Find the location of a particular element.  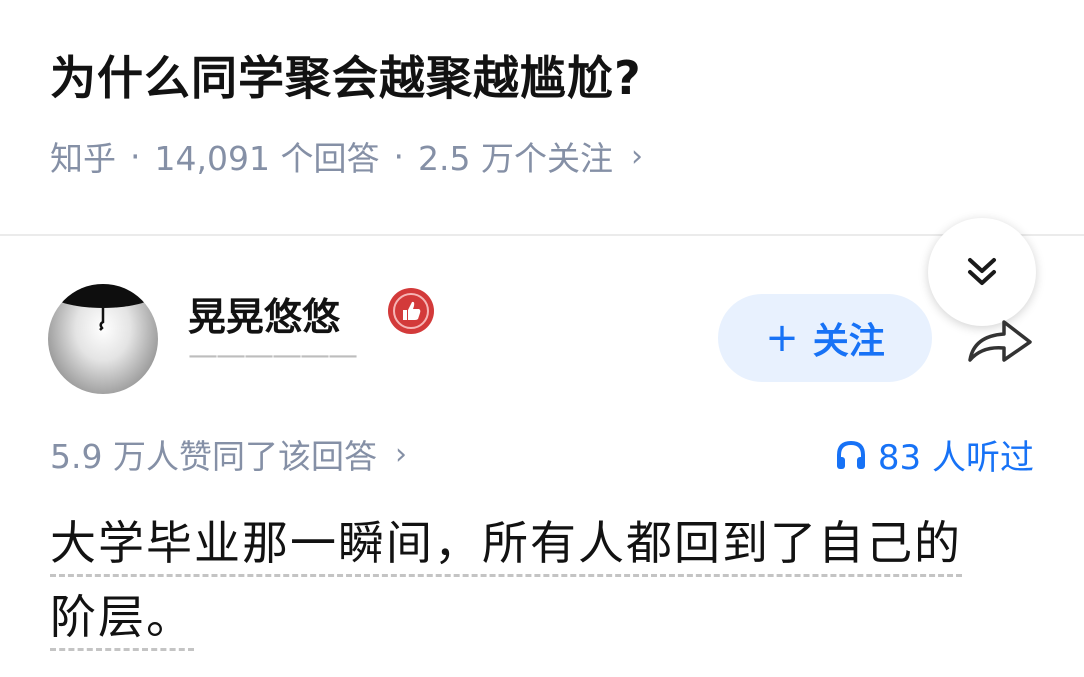

answer-text-line-1: 大学毕业那一瞬间，所有人都回到了自己的 is located at coordinates (506, 546).